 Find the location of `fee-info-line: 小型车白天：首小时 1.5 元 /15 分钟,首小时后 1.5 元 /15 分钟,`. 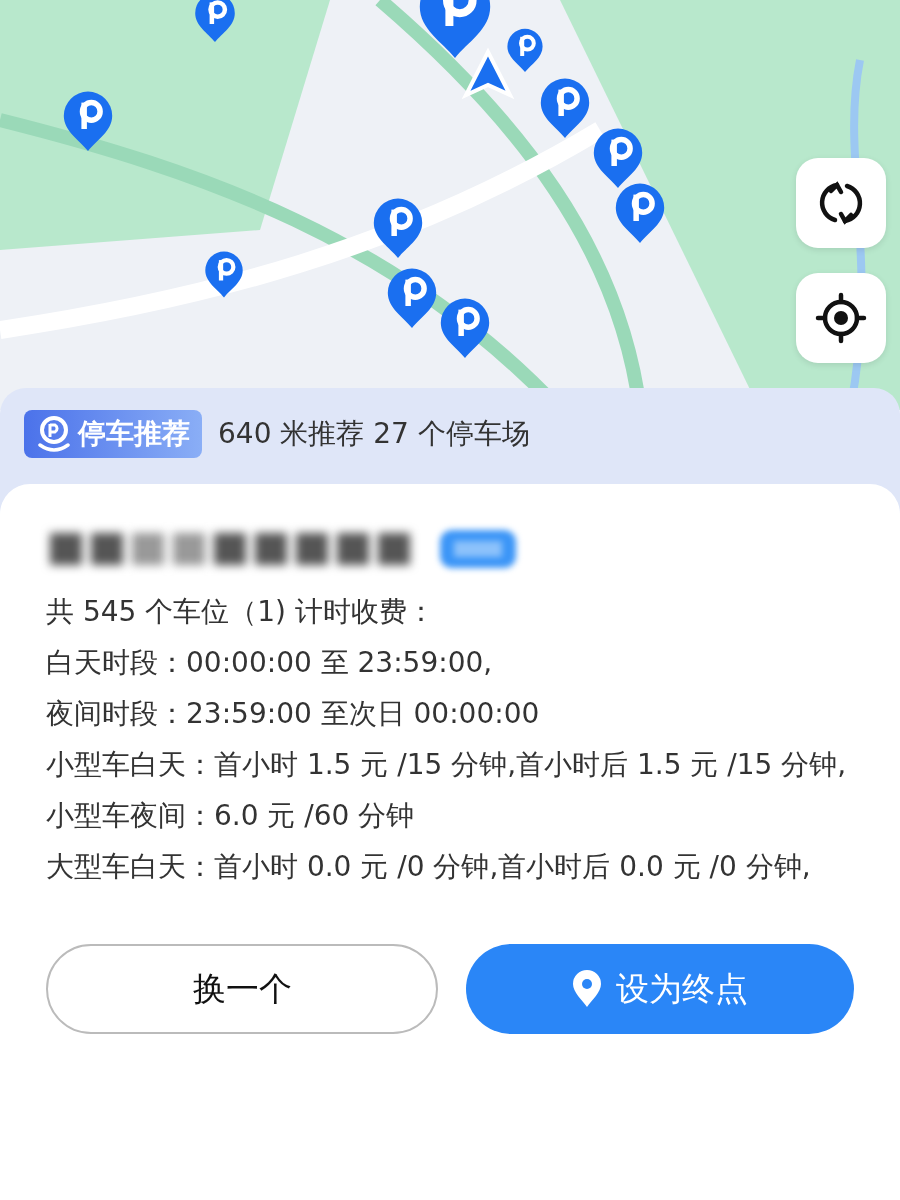

fee-info-line: 小型车白天：首小时 1.5 元 /15 分钟,首小时后 1.5 元 /15 分钟, is located at coordinates (447, 765).